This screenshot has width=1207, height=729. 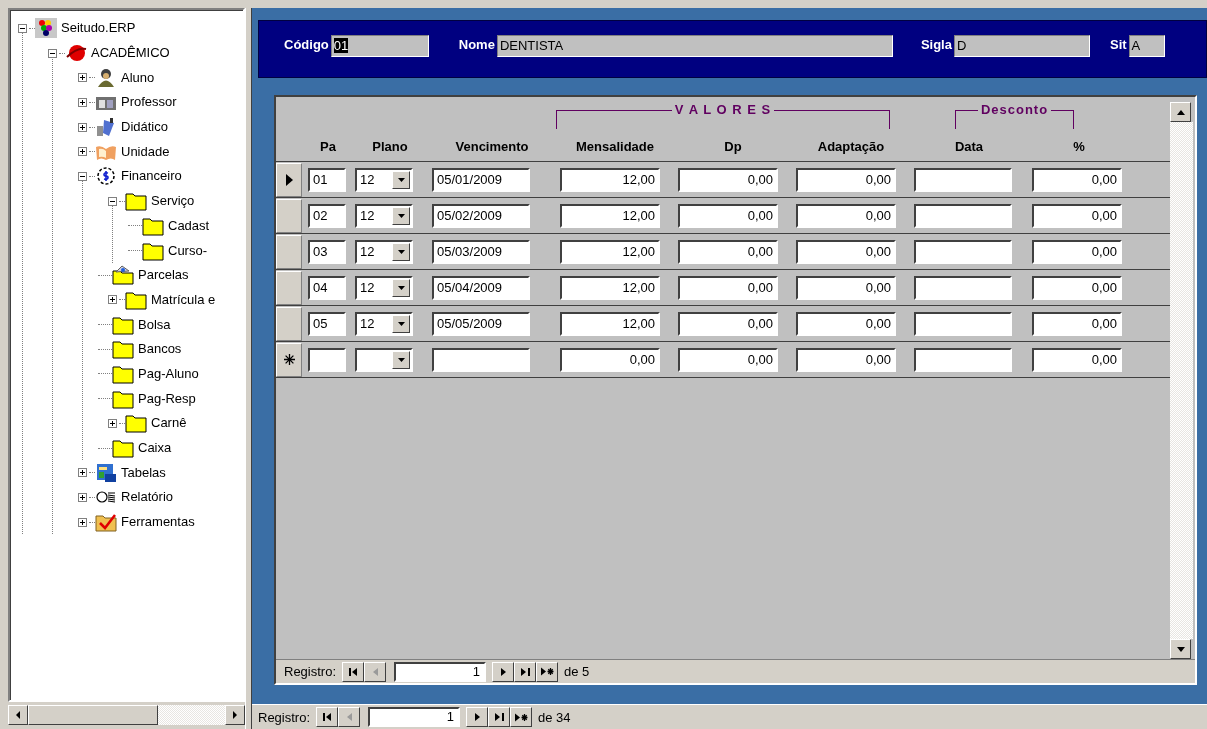 What do you see at coordinates (160, 349) in the screenshot?
I see `tree-item: Bancos` at bounding box center [160, 349].